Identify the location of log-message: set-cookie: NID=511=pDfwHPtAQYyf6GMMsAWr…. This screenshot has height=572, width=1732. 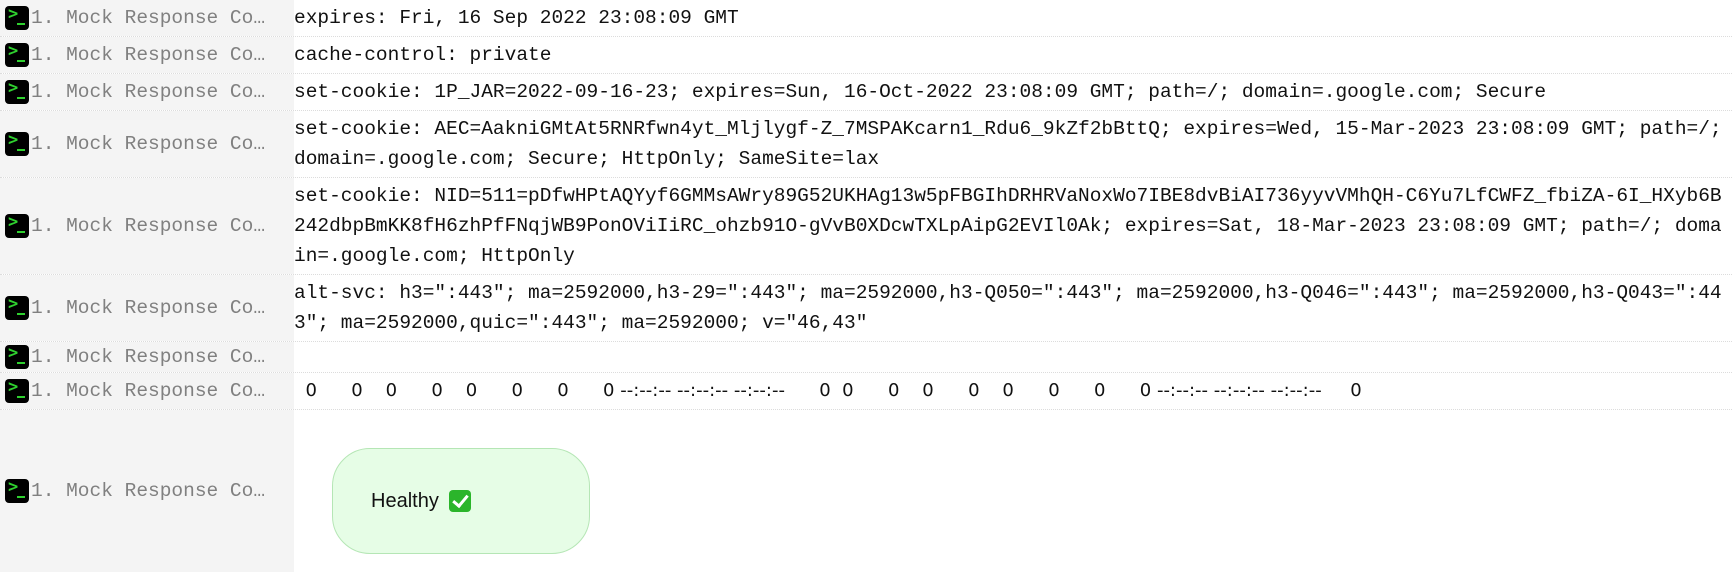
(1008, 226).